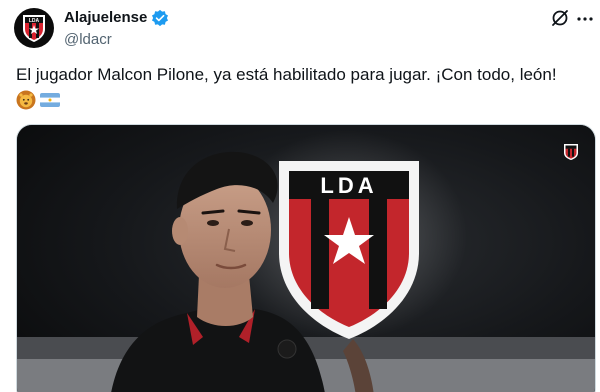 Image resolution: width=600 pixels, height=392 pixels. What do you see at coordinates (105, 18) in the screenshot?
I see `author-display-name: Alajuelense` at bounding box center [105, 18].